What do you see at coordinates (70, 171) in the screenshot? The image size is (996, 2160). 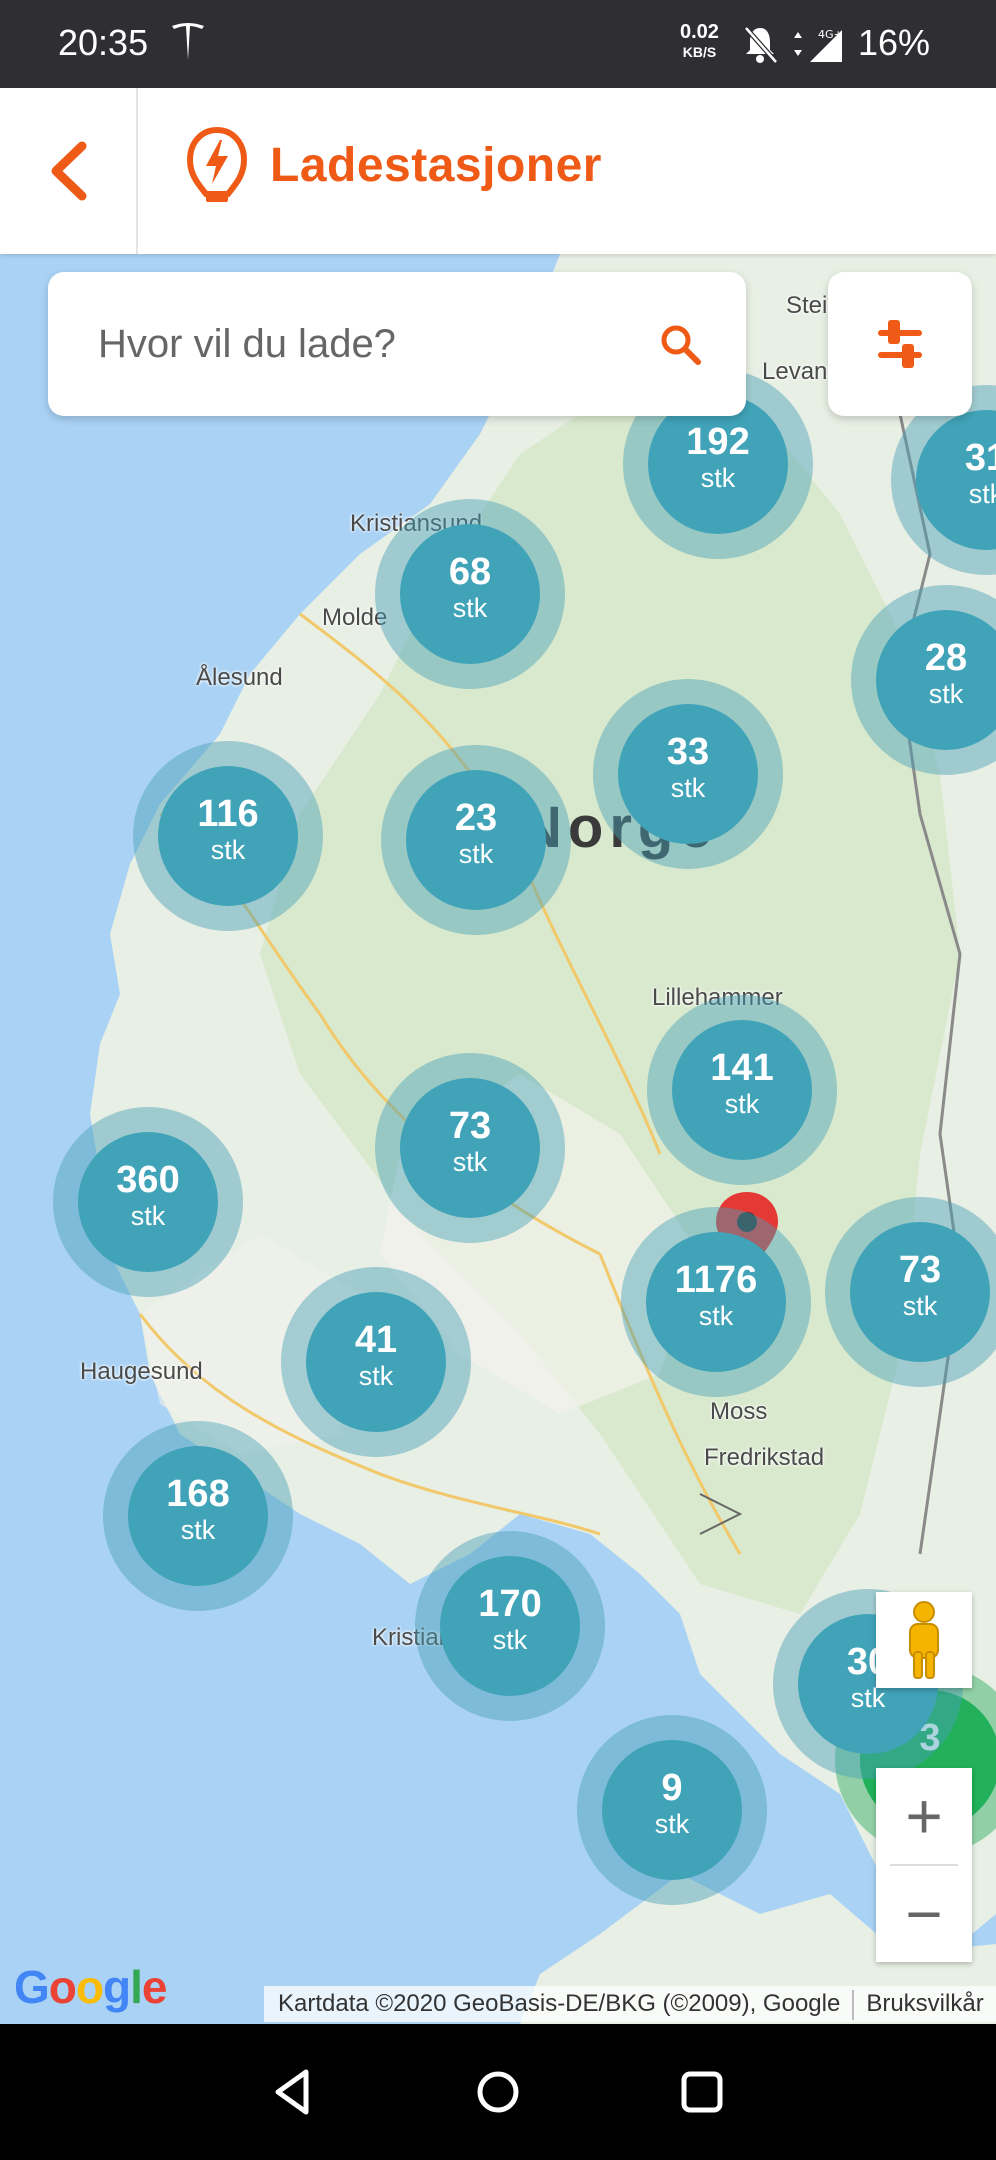 I see `back-chevron-icon` at bounding box center [70, 171].